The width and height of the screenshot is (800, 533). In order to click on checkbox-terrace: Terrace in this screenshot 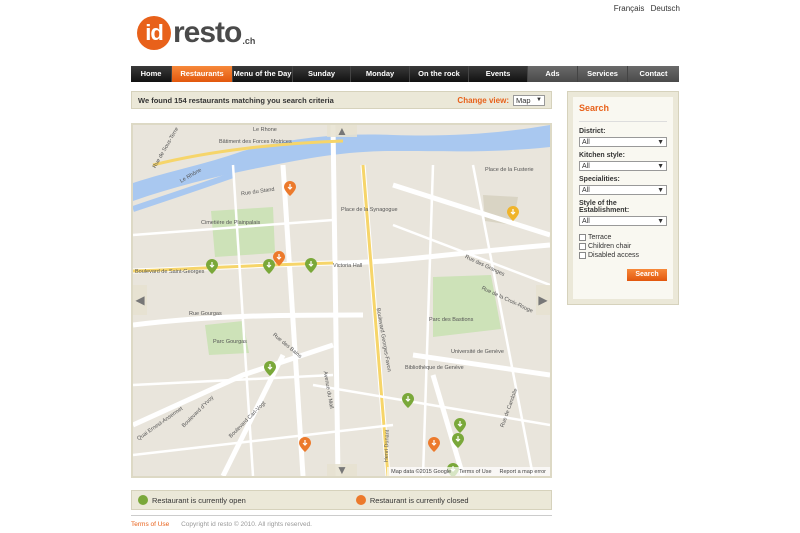, I will do `click(623, 237)`.